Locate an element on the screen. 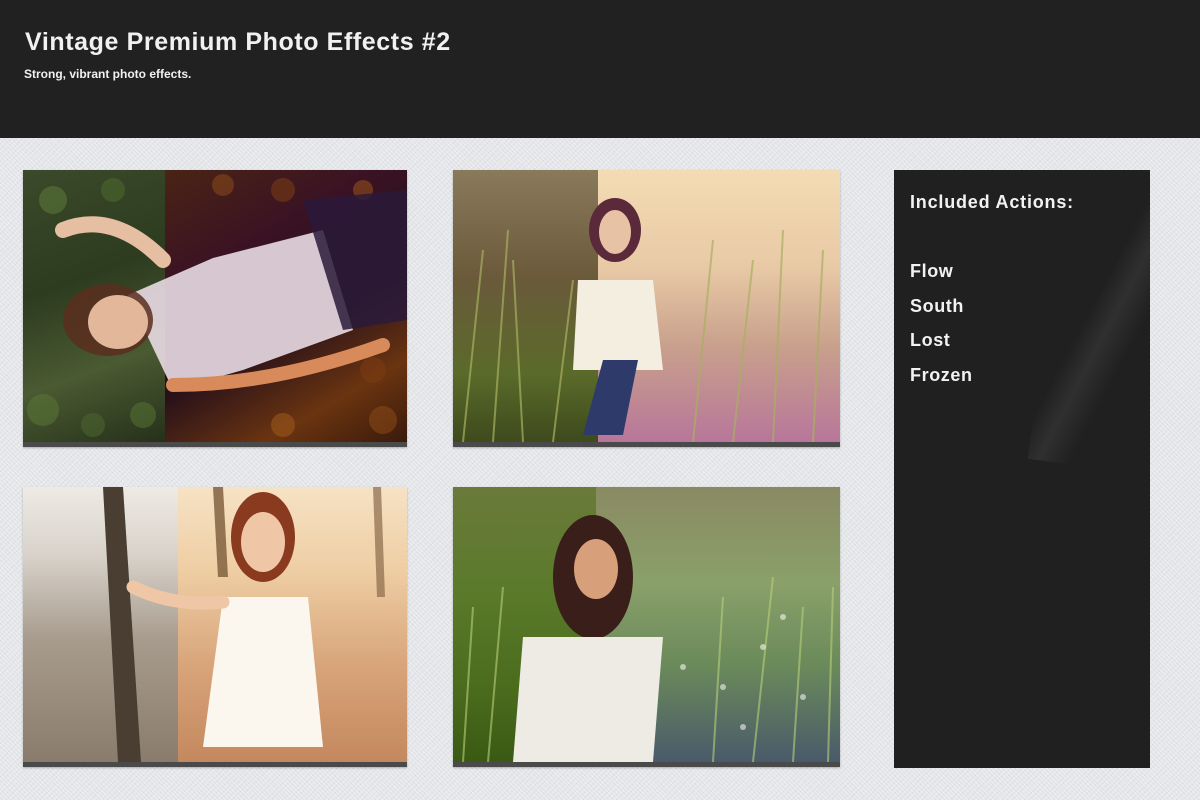 The image size is (1200, 800). action-item-frozen: Frozen is located at coordinates (941, 381).